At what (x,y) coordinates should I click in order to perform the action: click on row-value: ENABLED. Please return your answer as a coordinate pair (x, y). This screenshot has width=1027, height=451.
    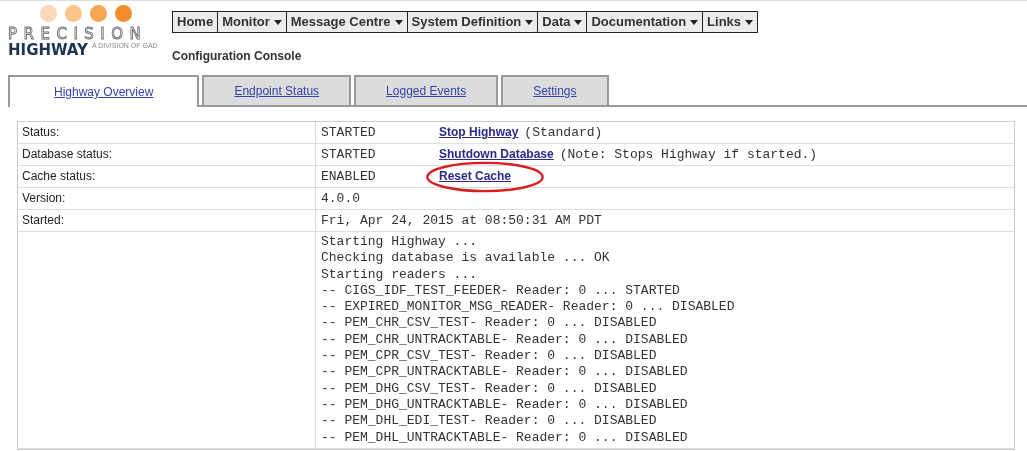
    Looking at the image, I should click on (349, 176).